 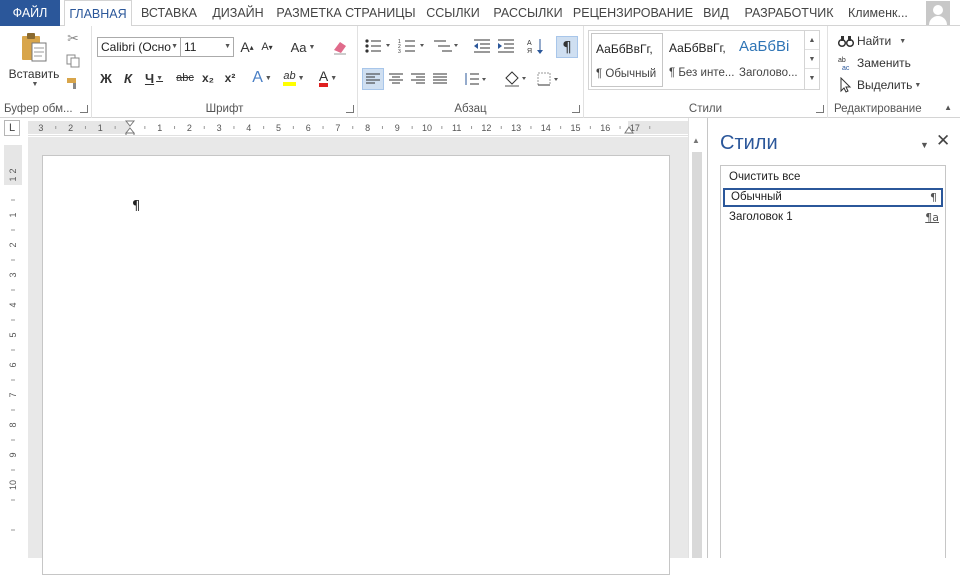 I want to click on tab-page-layout: РАЗМЕТКА СТРАНИЦЫ, so click(x=346, y=13).